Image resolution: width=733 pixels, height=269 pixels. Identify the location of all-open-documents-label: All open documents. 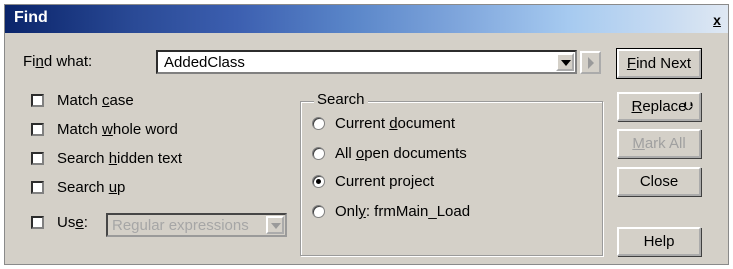
(401, 153).